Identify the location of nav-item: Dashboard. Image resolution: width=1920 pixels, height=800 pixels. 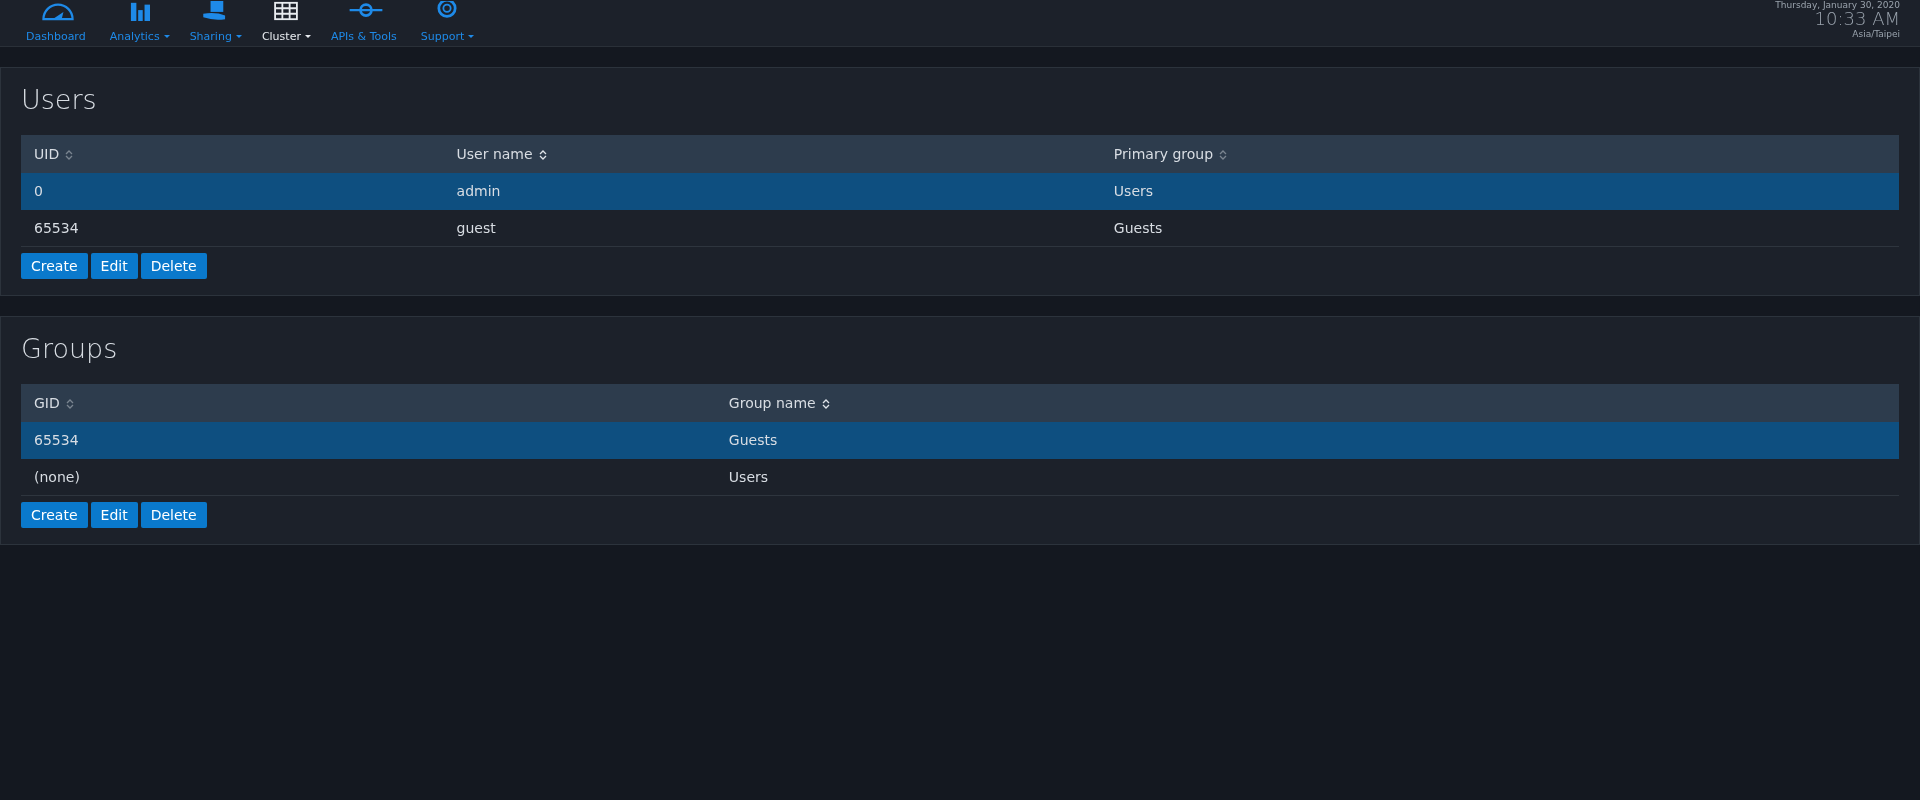
(58, 23).